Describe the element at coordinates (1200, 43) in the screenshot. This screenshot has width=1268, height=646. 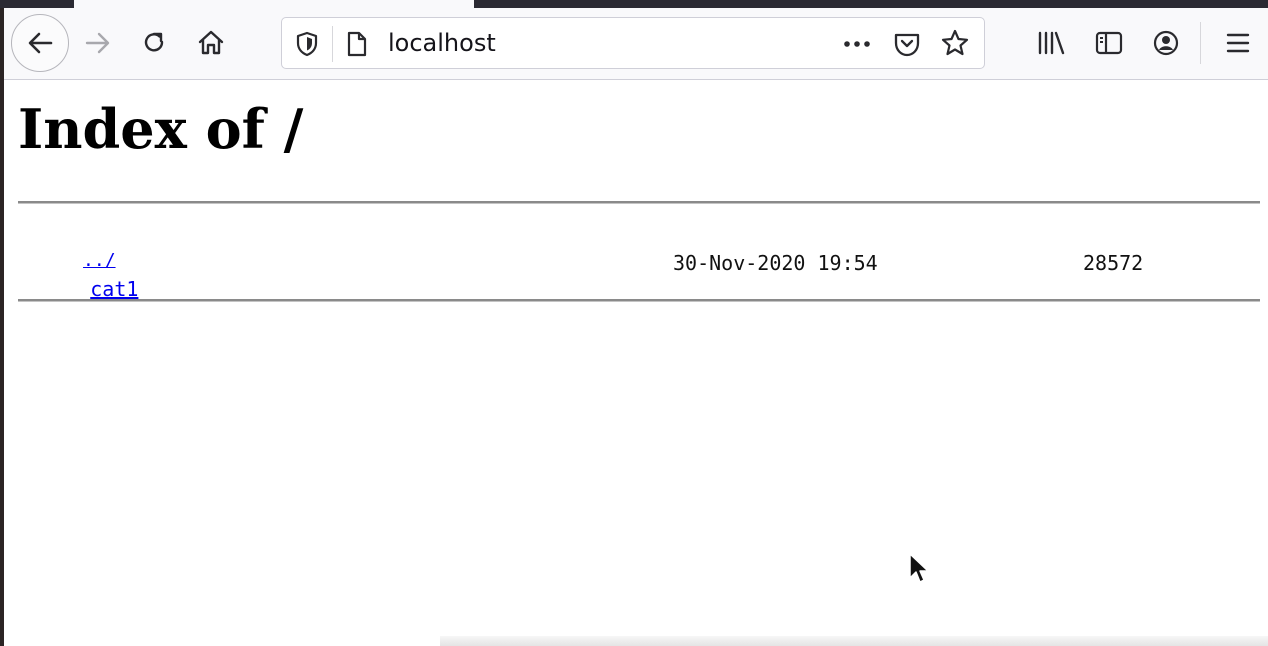
I see `toolbar-divider` at that location.